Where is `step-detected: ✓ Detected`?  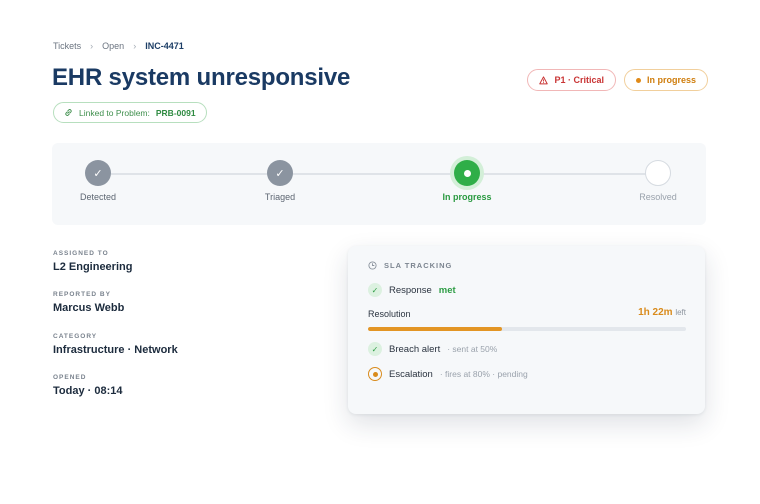 step-detected: ✓ Detected is located at coordinates (98, 181).